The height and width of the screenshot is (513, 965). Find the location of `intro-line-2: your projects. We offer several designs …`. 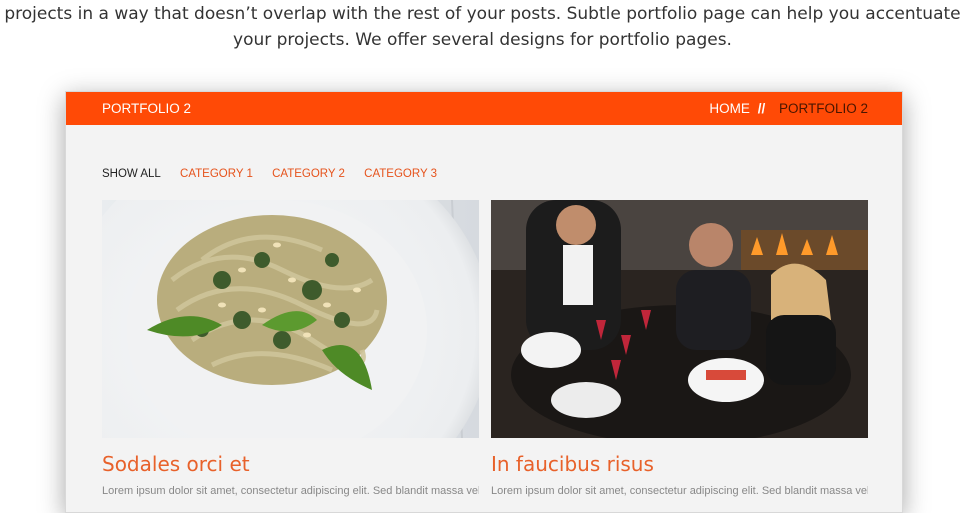

intro-line-2: your projects. We offer several designs … is located at coordinates (482, 40).